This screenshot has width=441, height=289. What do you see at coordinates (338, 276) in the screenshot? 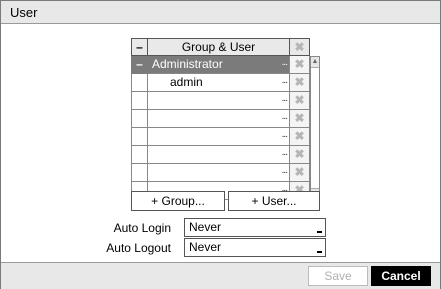
I see `save-button: Save` at bounding box center [338, 276].